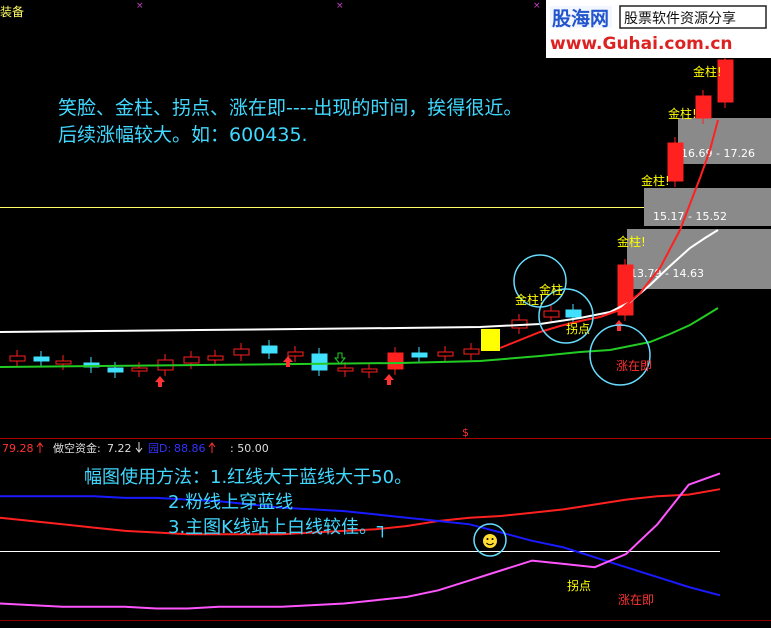  I want to click on logo: 股海网 股票软件资源分享 www.Guhai.com.cn, so click(658, 29).